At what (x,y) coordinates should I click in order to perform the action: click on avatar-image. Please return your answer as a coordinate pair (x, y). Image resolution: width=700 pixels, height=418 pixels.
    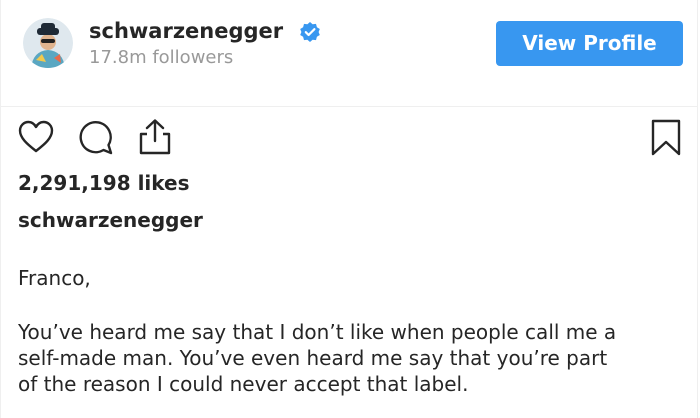
    Looking at the image, I should click on (48, 43).